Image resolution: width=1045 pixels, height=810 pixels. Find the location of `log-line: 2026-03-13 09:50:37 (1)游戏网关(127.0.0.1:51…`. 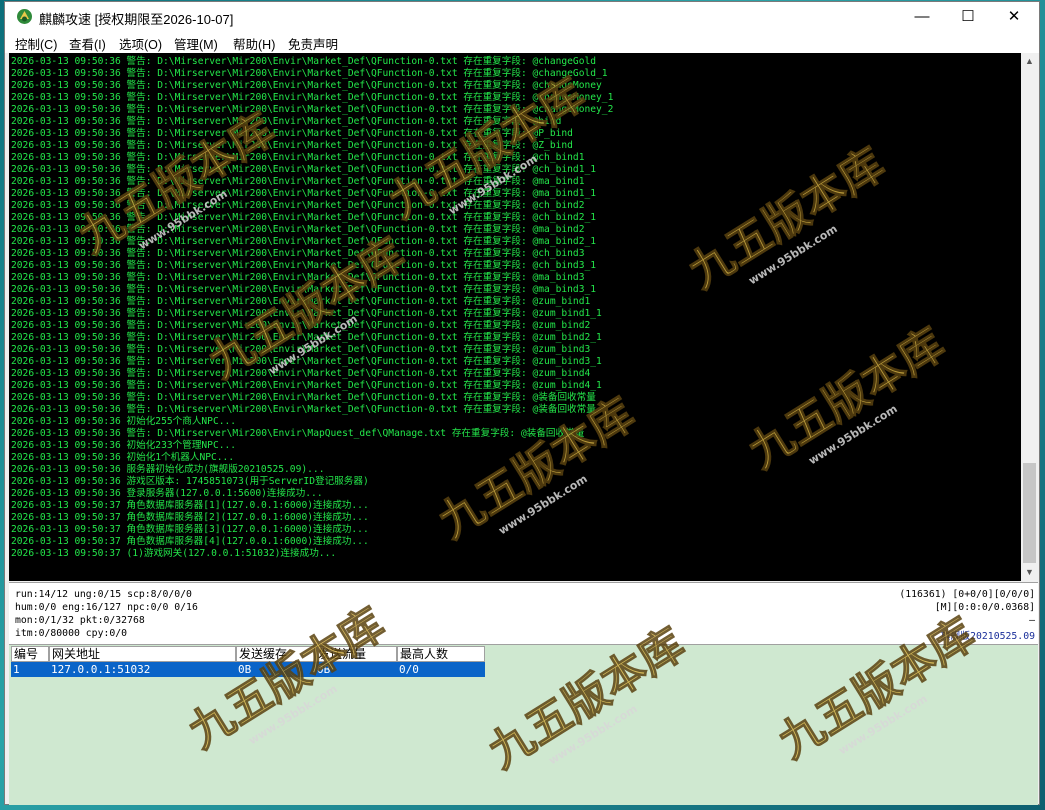

log-line: 2026-03-13 09:50:37 (1)游戏网关(127.0.0.1:51… is located at coordinates (174, 553).